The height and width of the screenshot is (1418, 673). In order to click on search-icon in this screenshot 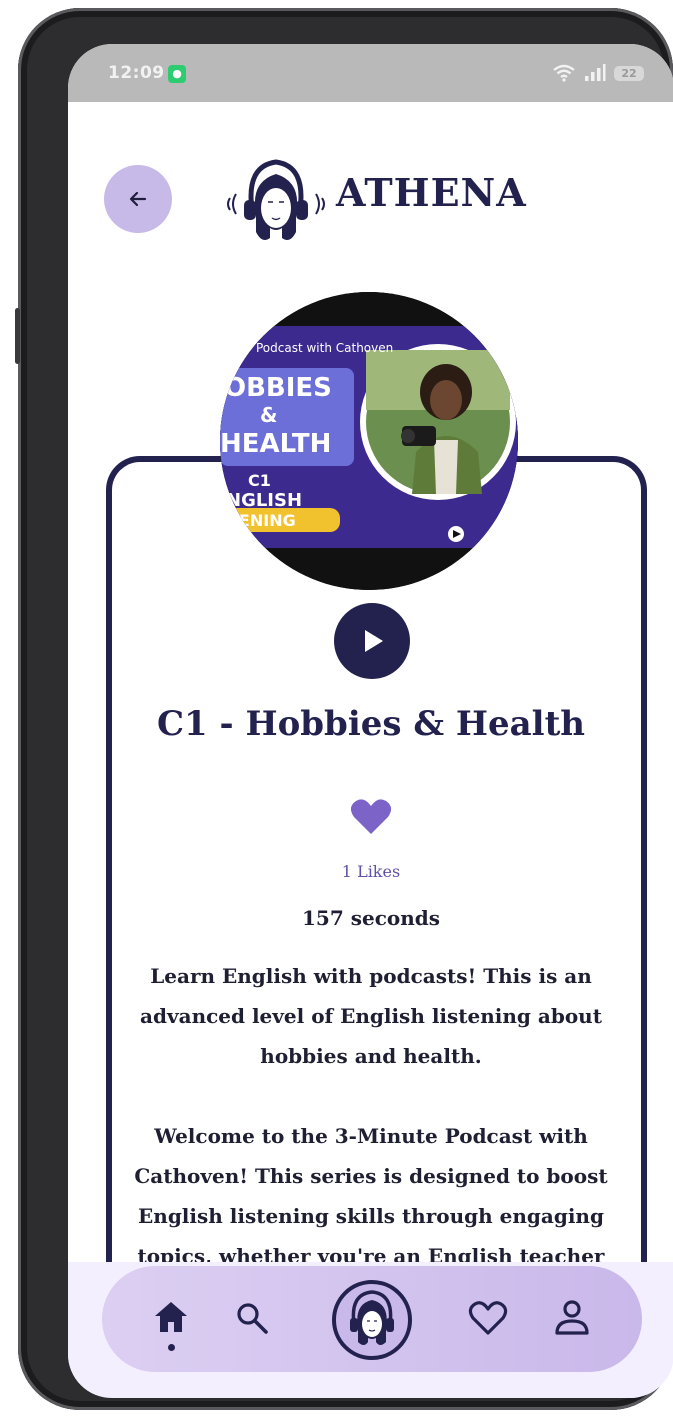, I will do `click(252, 1318)`.